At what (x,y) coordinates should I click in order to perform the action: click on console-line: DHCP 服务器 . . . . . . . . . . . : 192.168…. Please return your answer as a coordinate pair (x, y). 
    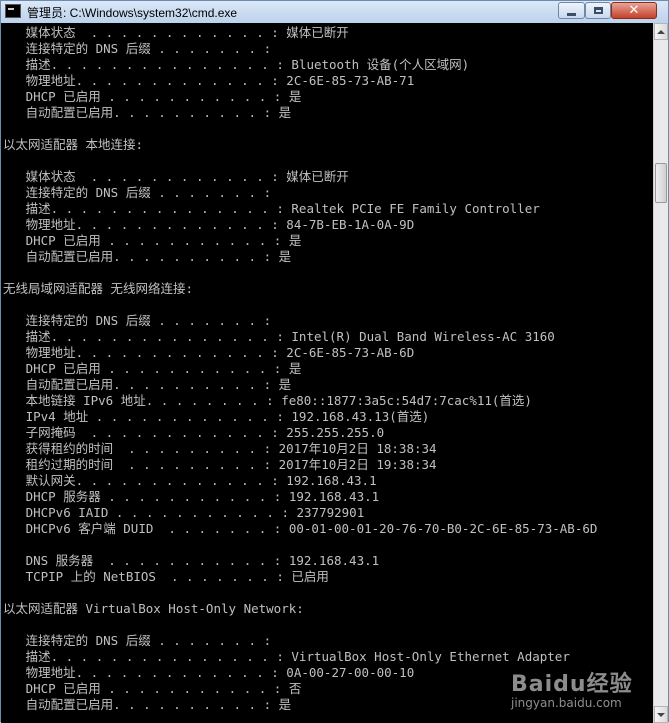
    Looking at the image, I should click on (191, 496).